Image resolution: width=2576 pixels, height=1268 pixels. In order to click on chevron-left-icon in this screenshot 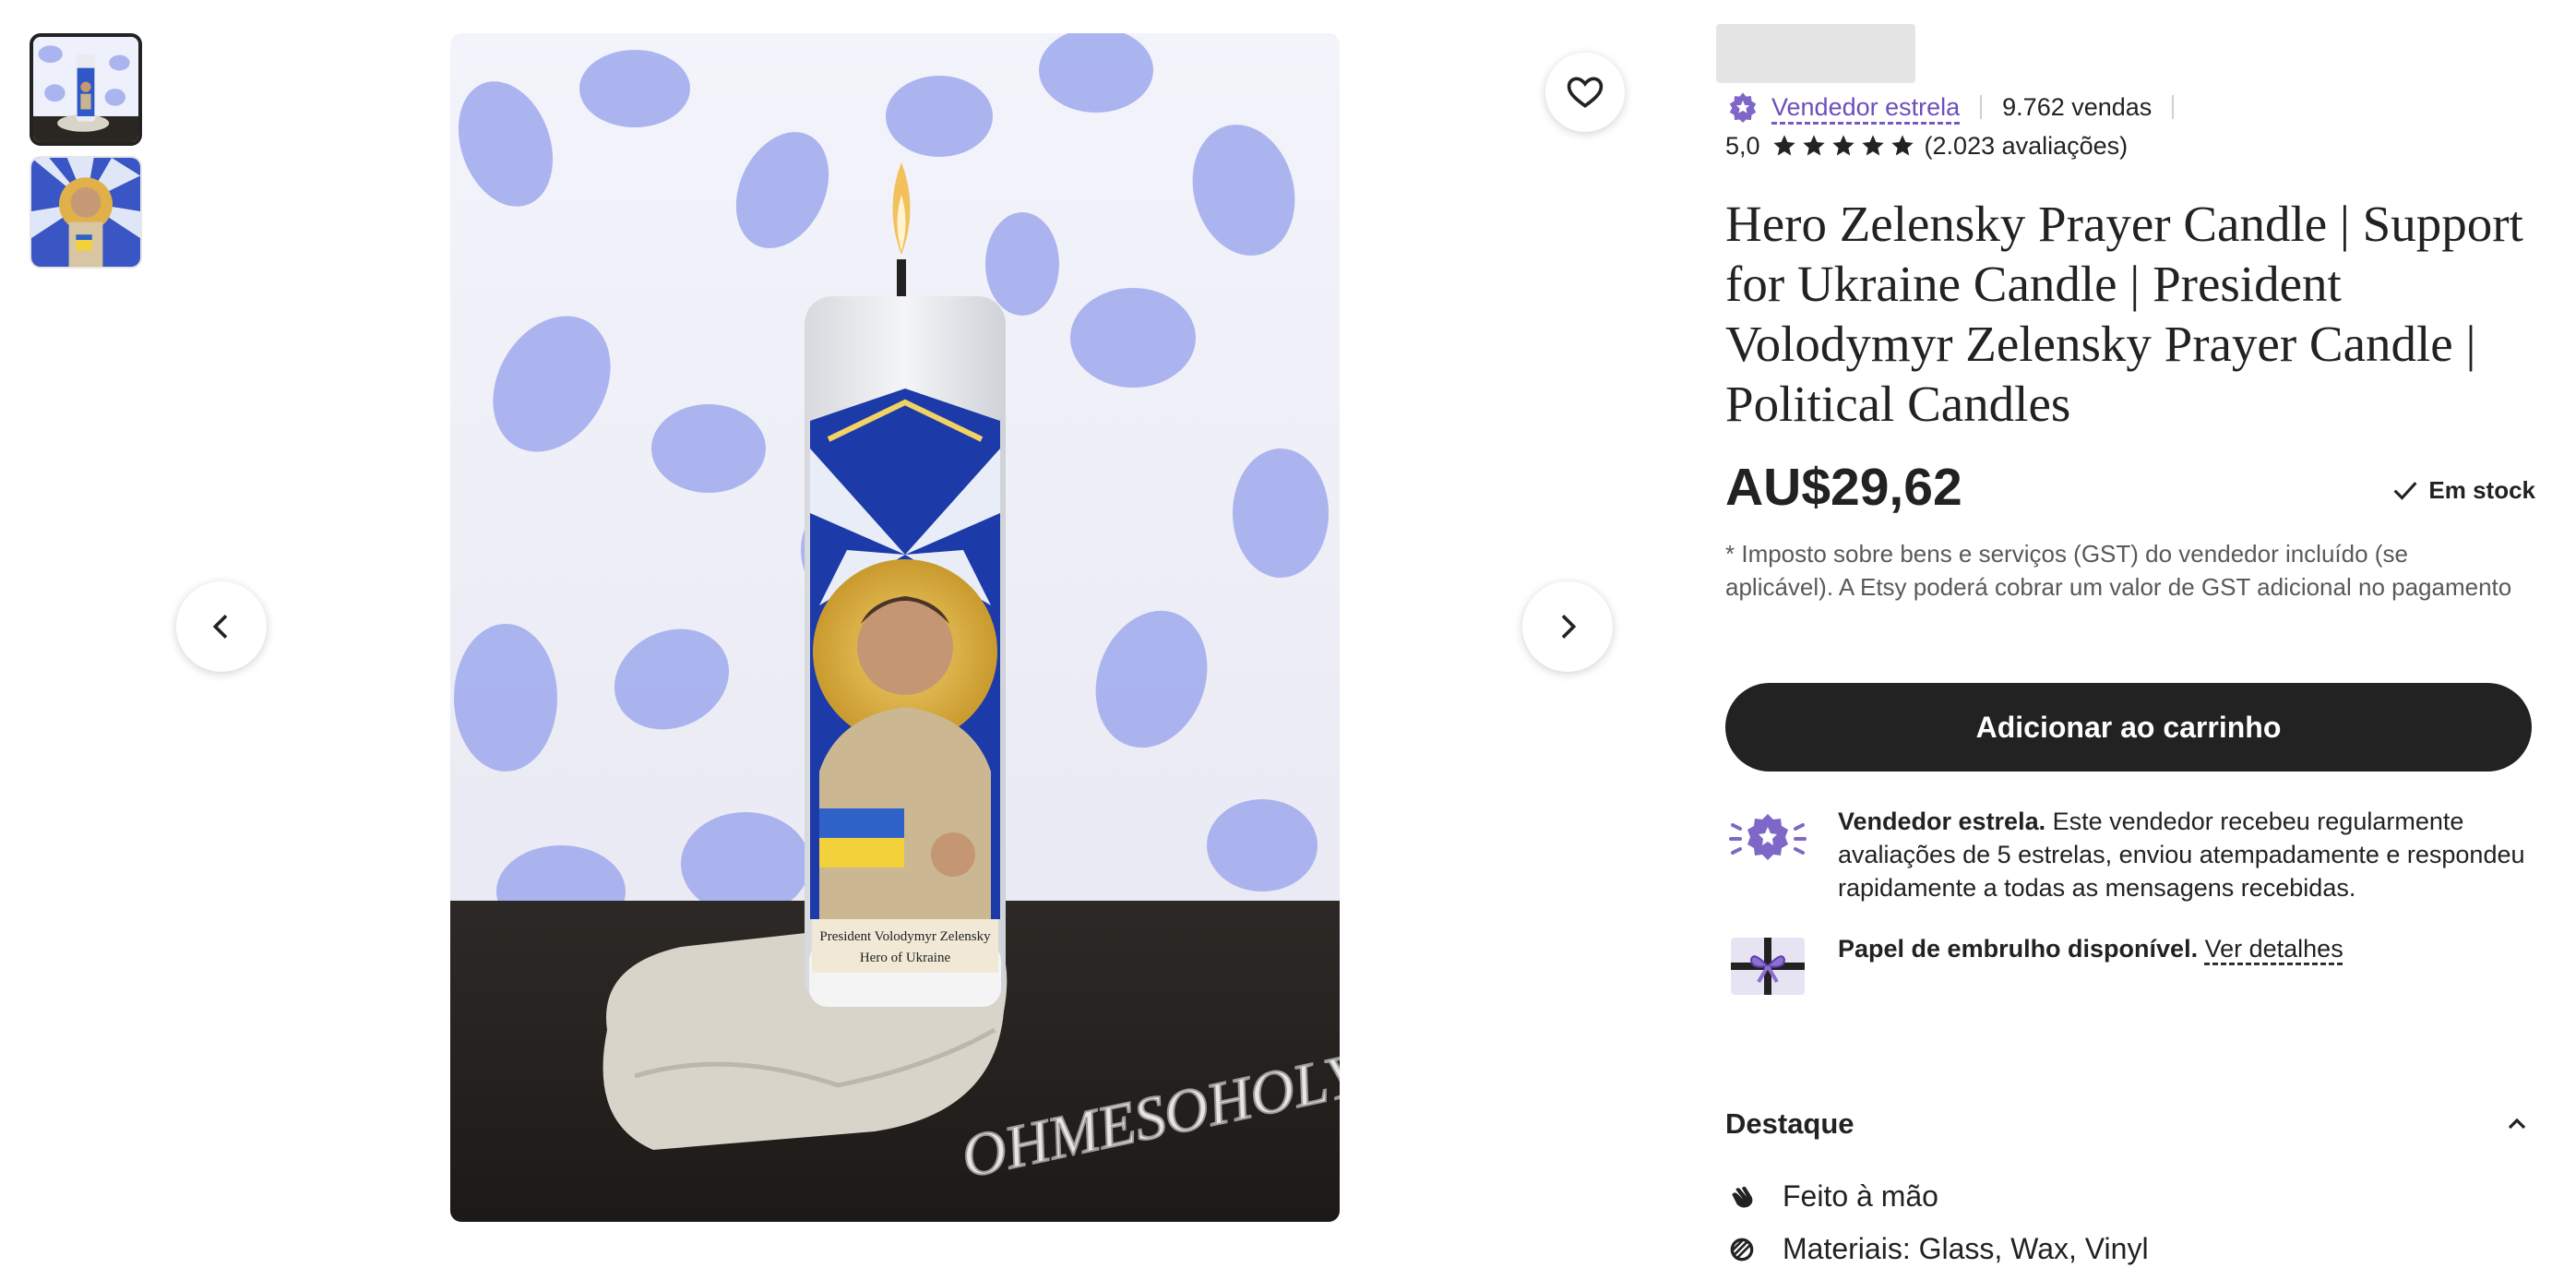, I will do `click(220, 627)`.